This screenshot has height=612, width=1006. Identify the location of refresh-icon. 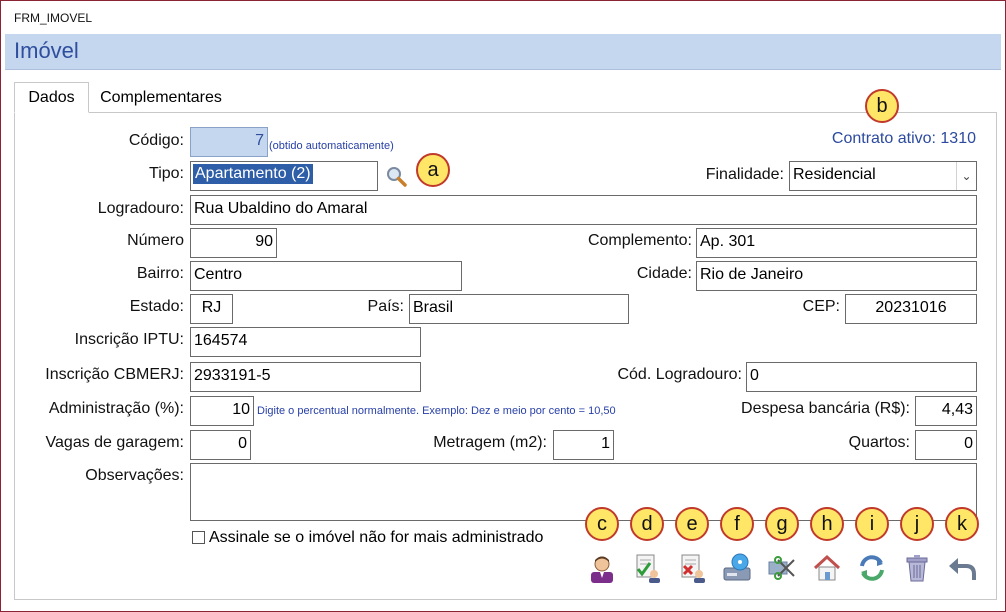
(872, 568).